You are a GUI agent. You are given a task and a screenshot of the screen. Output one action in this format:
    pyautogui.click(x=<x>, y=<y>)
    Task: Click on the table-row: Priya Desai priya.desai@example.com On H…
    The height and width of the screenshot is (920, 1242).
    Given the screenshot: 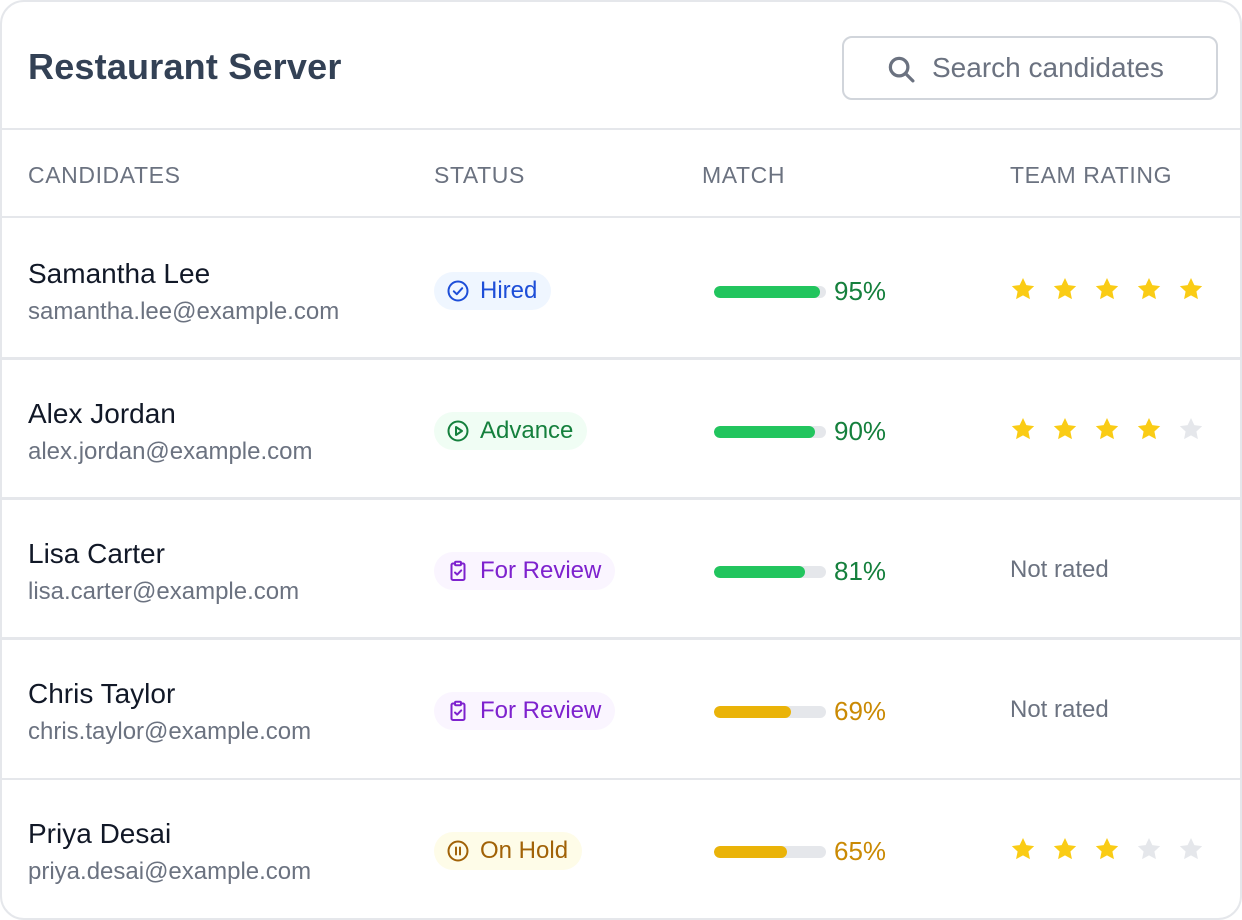 What is the action you would take?
    pyautogui.click(x=621, y=849)
    